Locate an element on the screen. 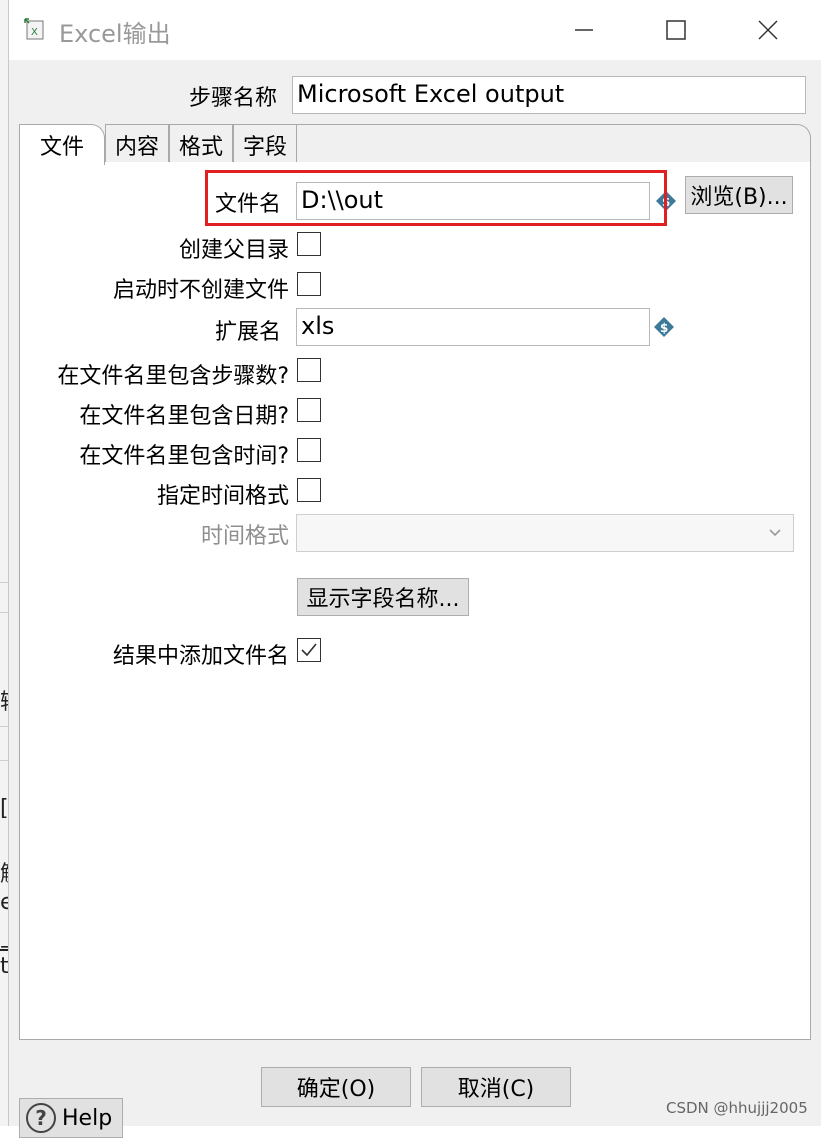 This screenshot has width=824, height=1138. no-create-on-start-label: 启动时不创建文件 is located at coordinates (200, 290).